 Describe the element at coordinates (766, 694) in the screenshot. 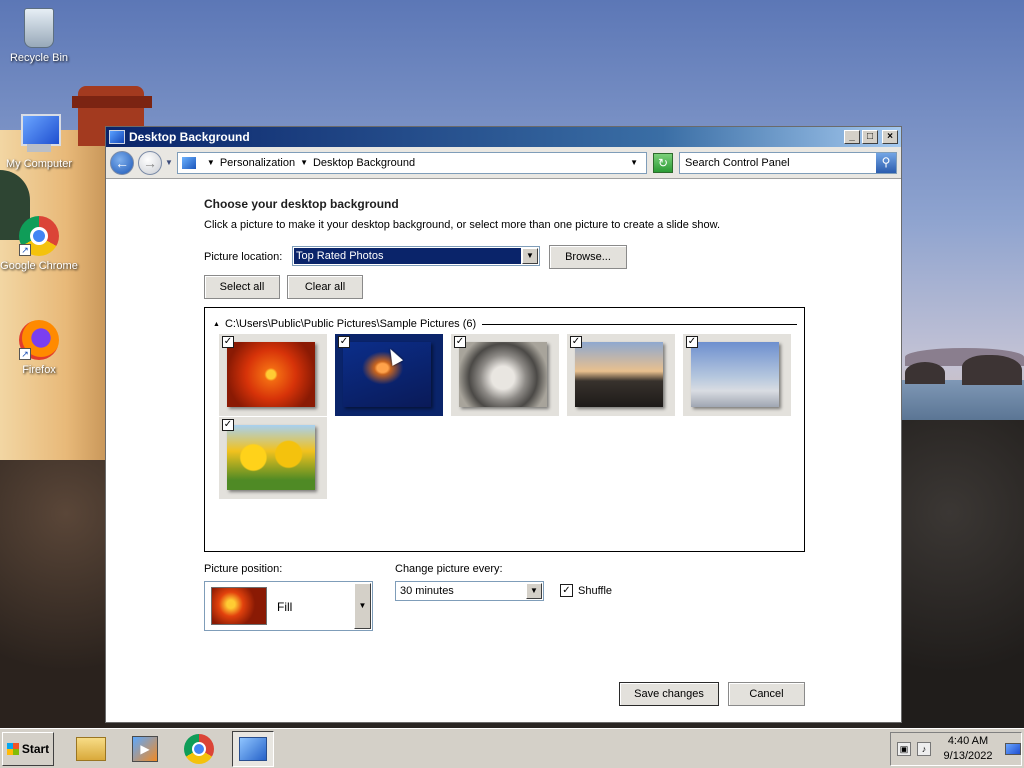

I see `cancel-button: Cancel` at that location.